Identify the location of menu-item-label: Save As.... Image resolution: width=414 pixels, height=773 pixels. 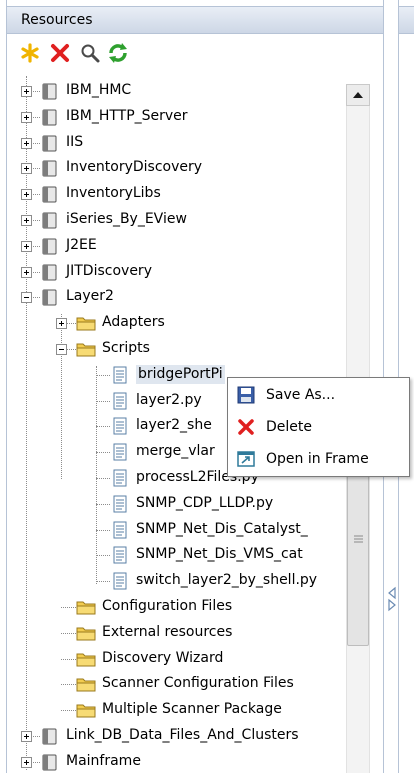
(301, 395).